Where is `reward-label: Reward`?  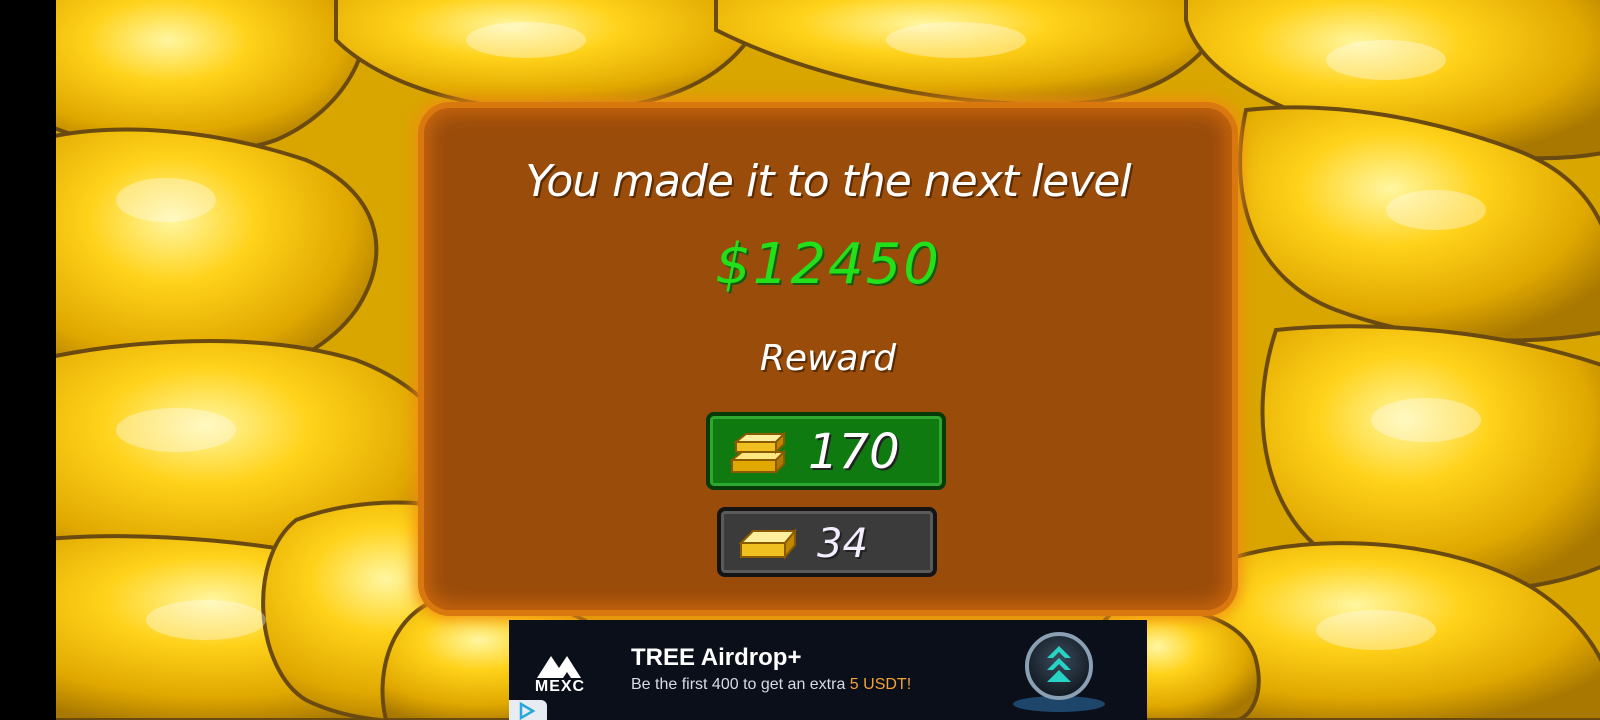 reward-label: Reward is located at coordinates (828, 358).